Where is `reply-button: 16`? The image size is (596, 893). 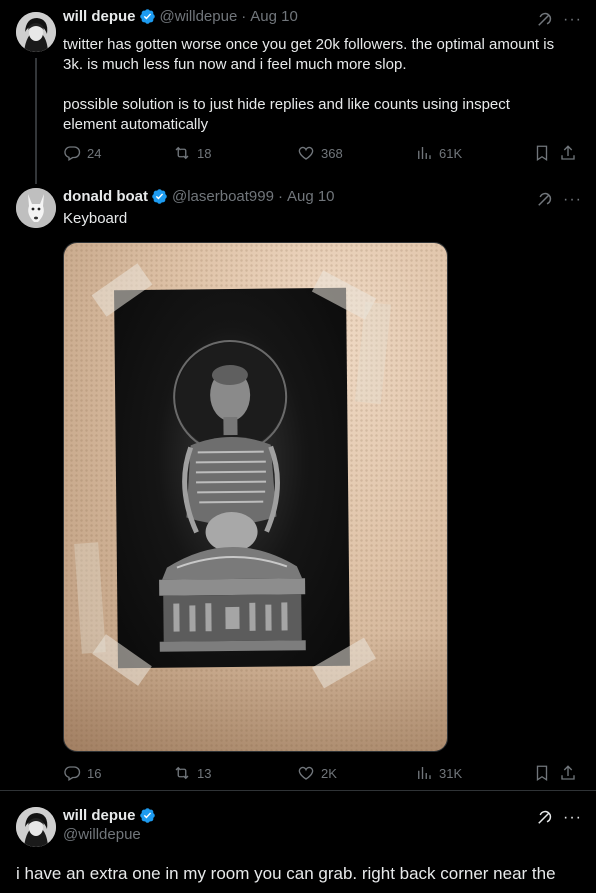 reply-button: 16 is located at coordinates (82, 773).